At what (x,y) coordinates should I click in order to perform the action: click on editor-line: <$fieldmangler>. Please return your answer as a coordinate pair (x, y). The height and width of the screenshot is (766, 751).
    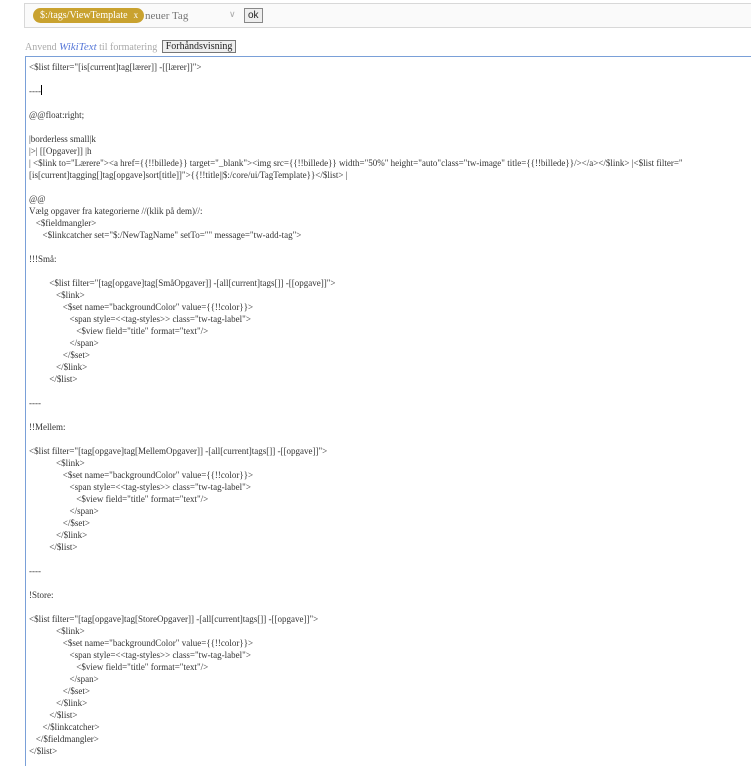
    Looking at the image, I should click on (63, 223).